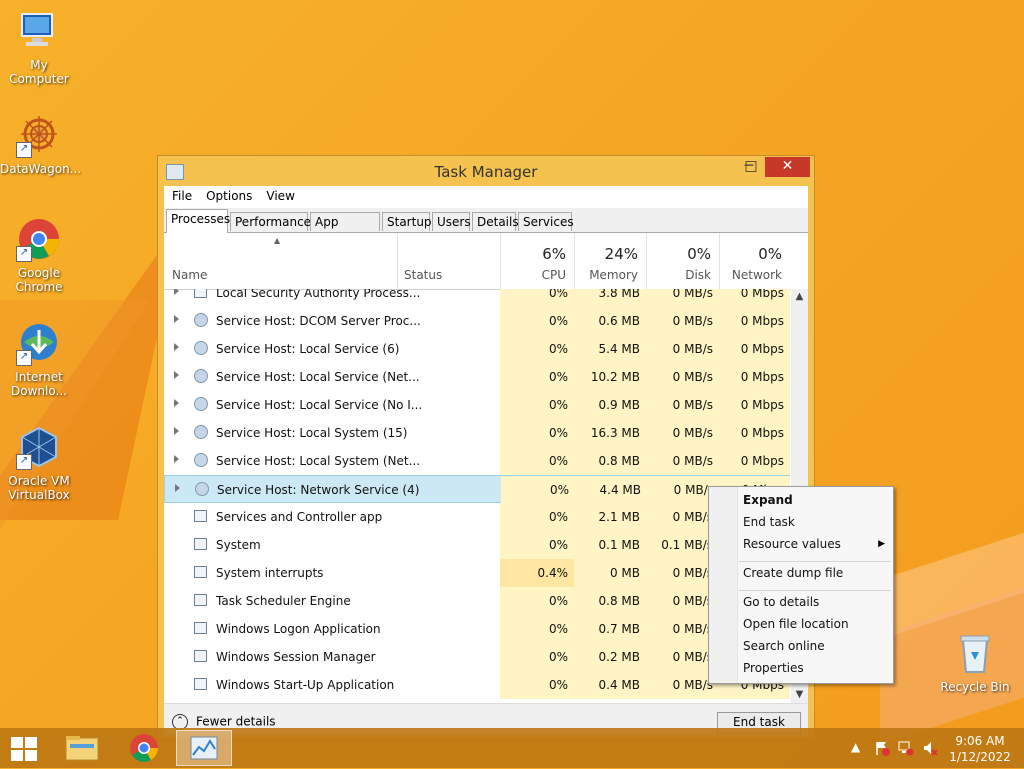 This screenshot has height=769, width=1024. What do you see at coordinates (793, 573) in the screenshot?
I see `context-menu-item: Create dump file` at bounding box center [793, 573].